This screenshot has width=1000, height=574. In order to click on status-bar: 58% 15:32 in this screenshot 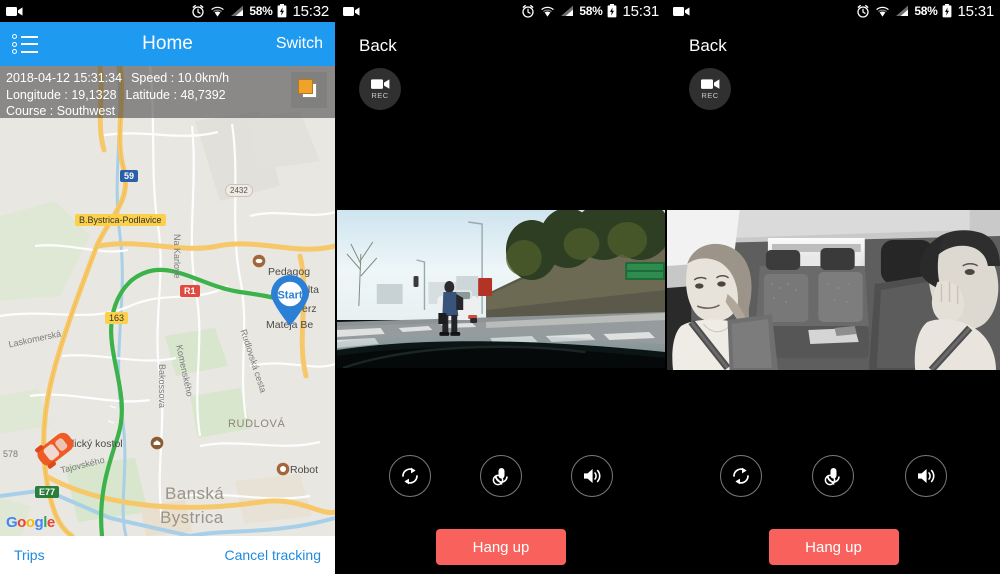, I will do `click(167, 11)`.